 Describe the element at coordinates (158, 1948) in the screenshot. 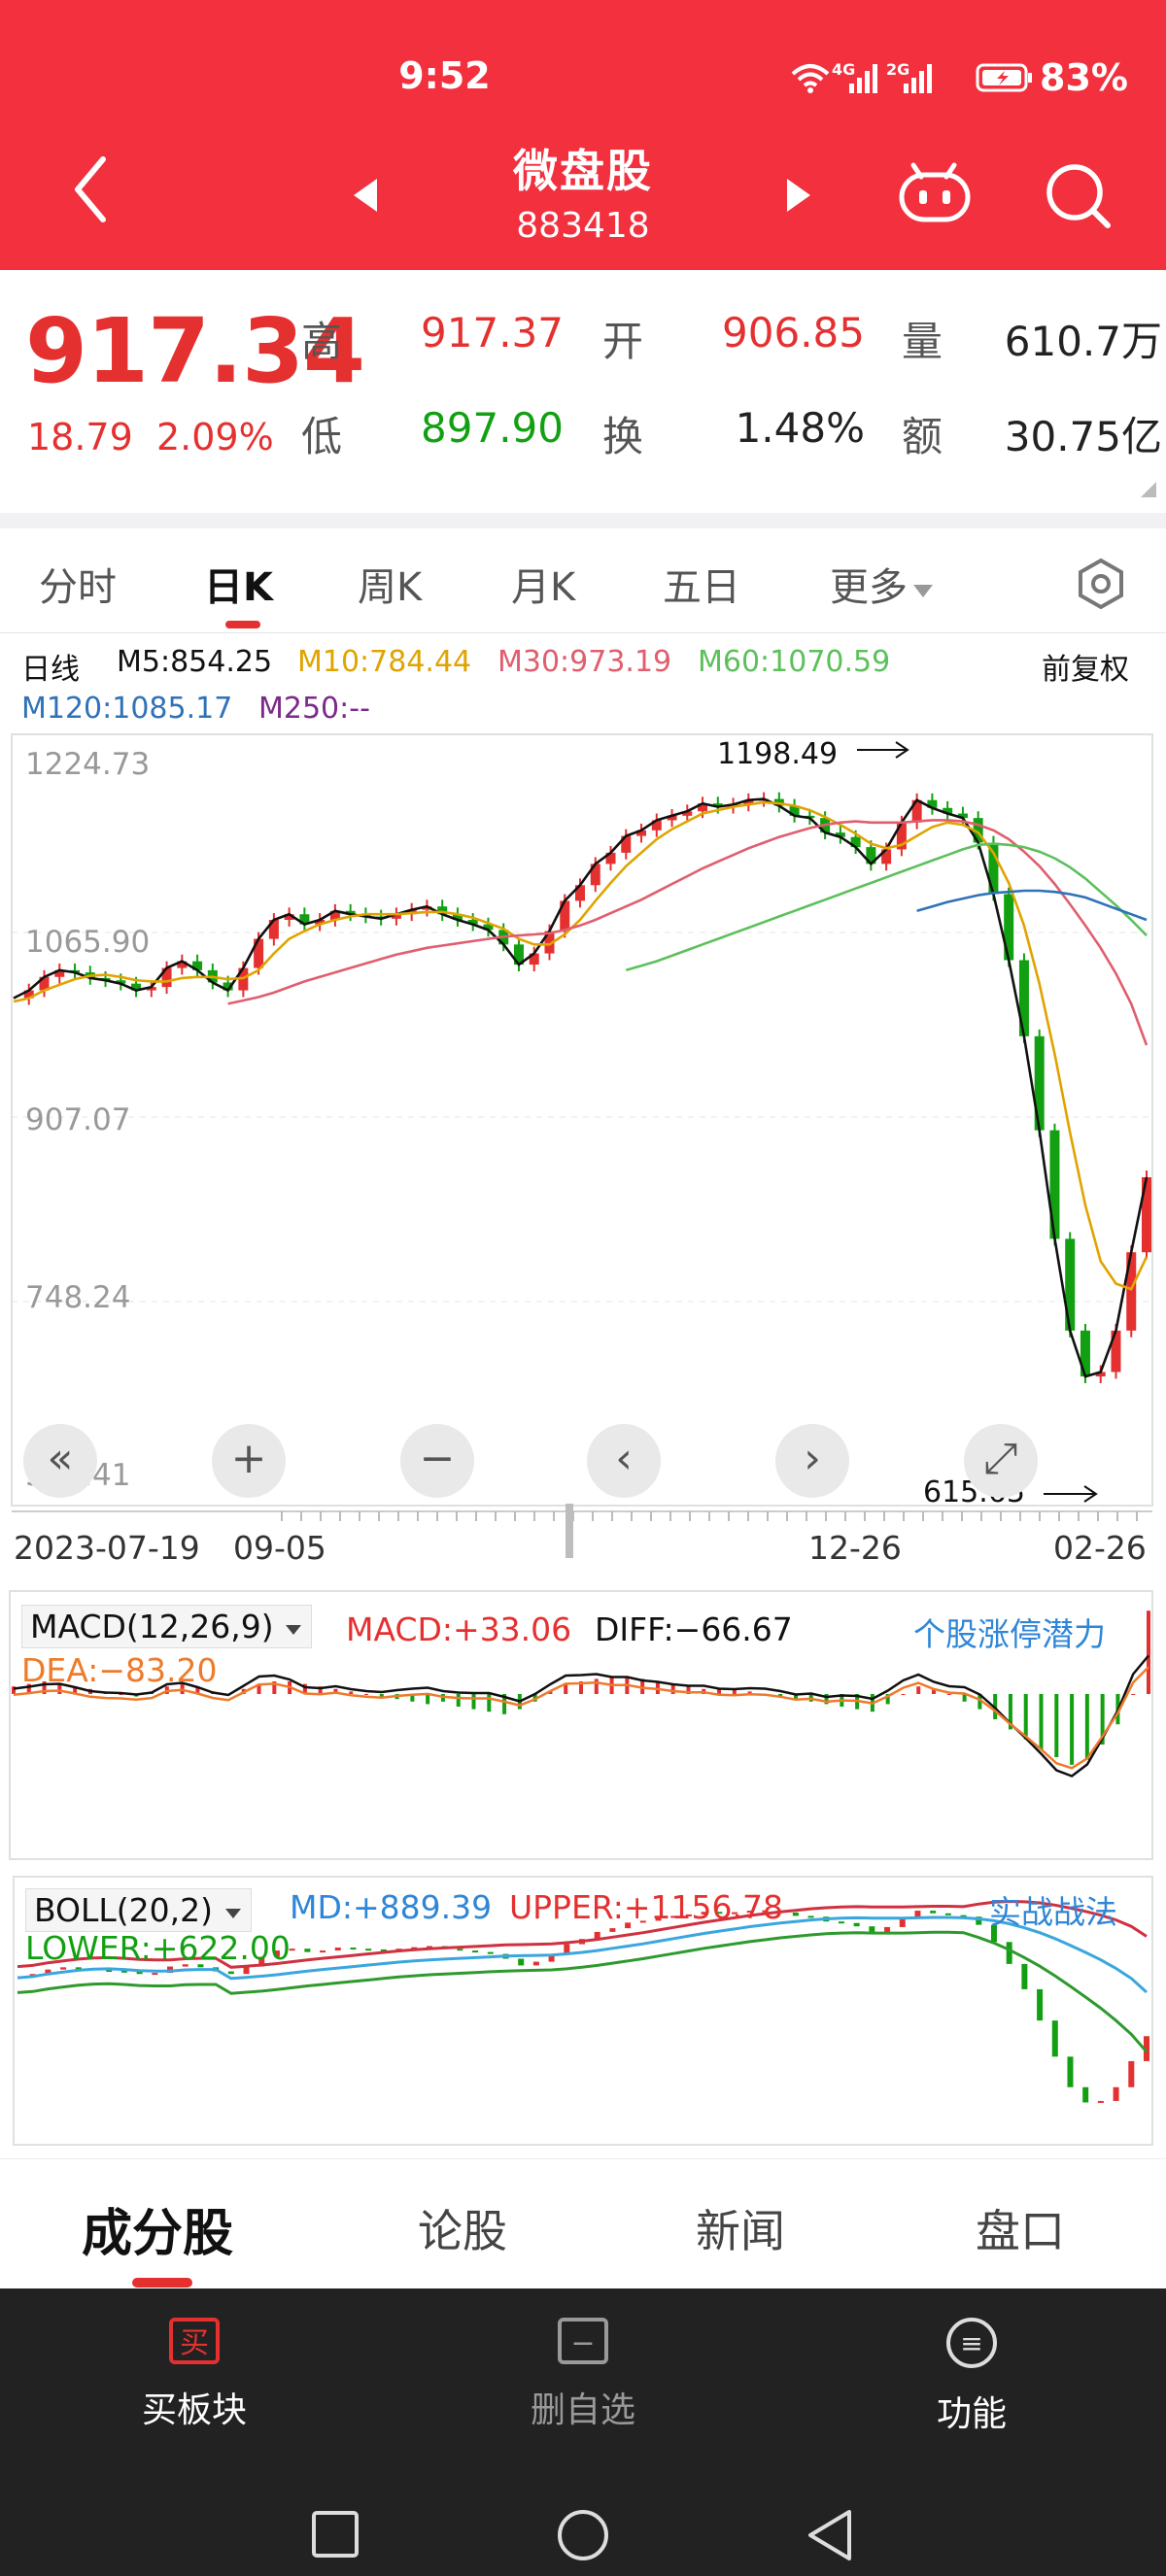

I see `boll-lower-value: LOWER:+622.00` at that location.